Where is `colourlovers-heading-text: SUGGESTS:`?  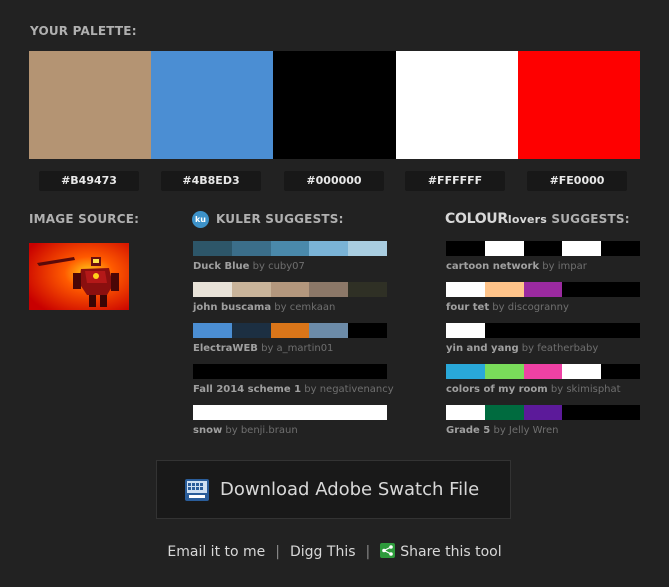 colourlovers-heading-text: SUGGESTS: is located at coordinates (588, 219).